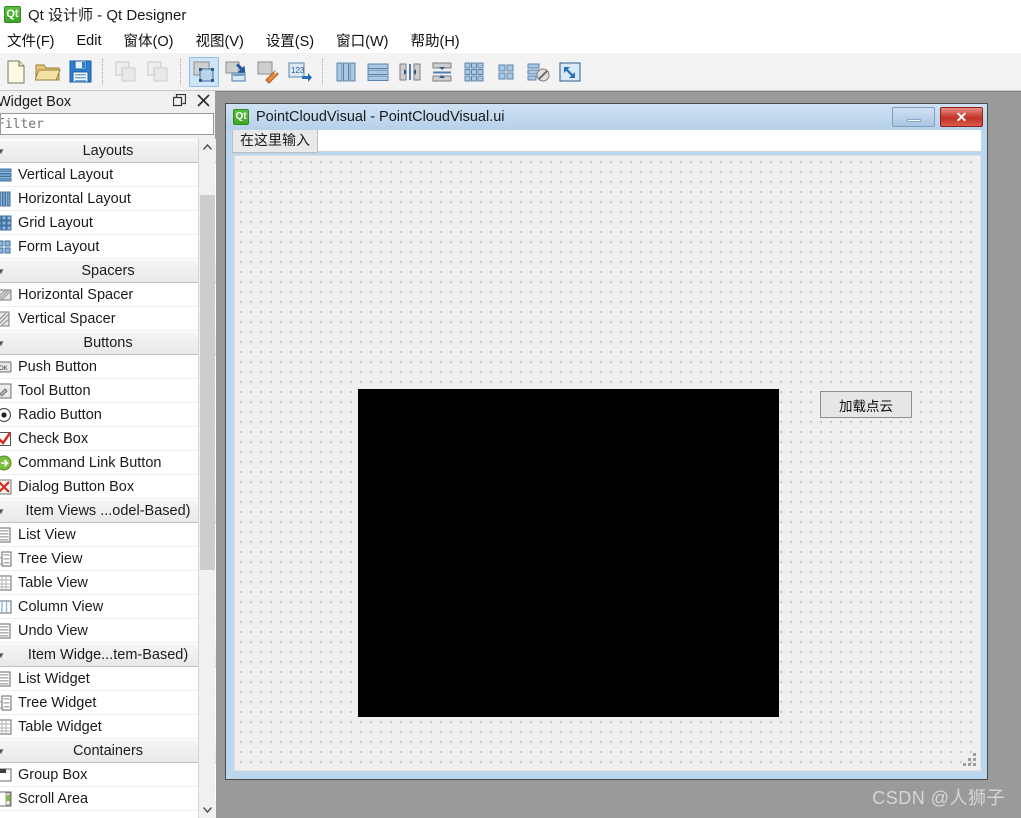  Describe the element at coordinates (126, 72) in the screenshot. I see `copy-icon` at that location.